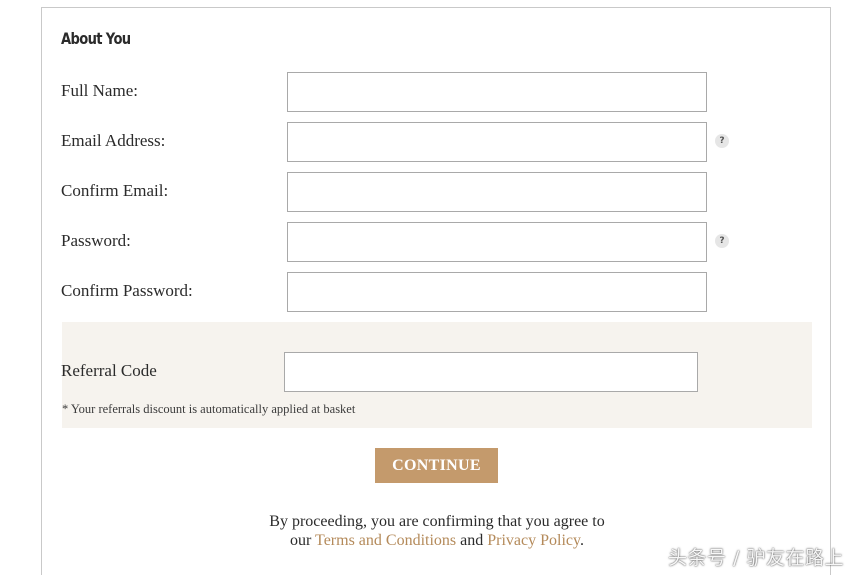 This screenshot has width=858, height=575. What do you see at coordinates (115, 190) in the screenshot?
I see `confirm-email-label: Confirm Email:` at bounding box center [115, 190].